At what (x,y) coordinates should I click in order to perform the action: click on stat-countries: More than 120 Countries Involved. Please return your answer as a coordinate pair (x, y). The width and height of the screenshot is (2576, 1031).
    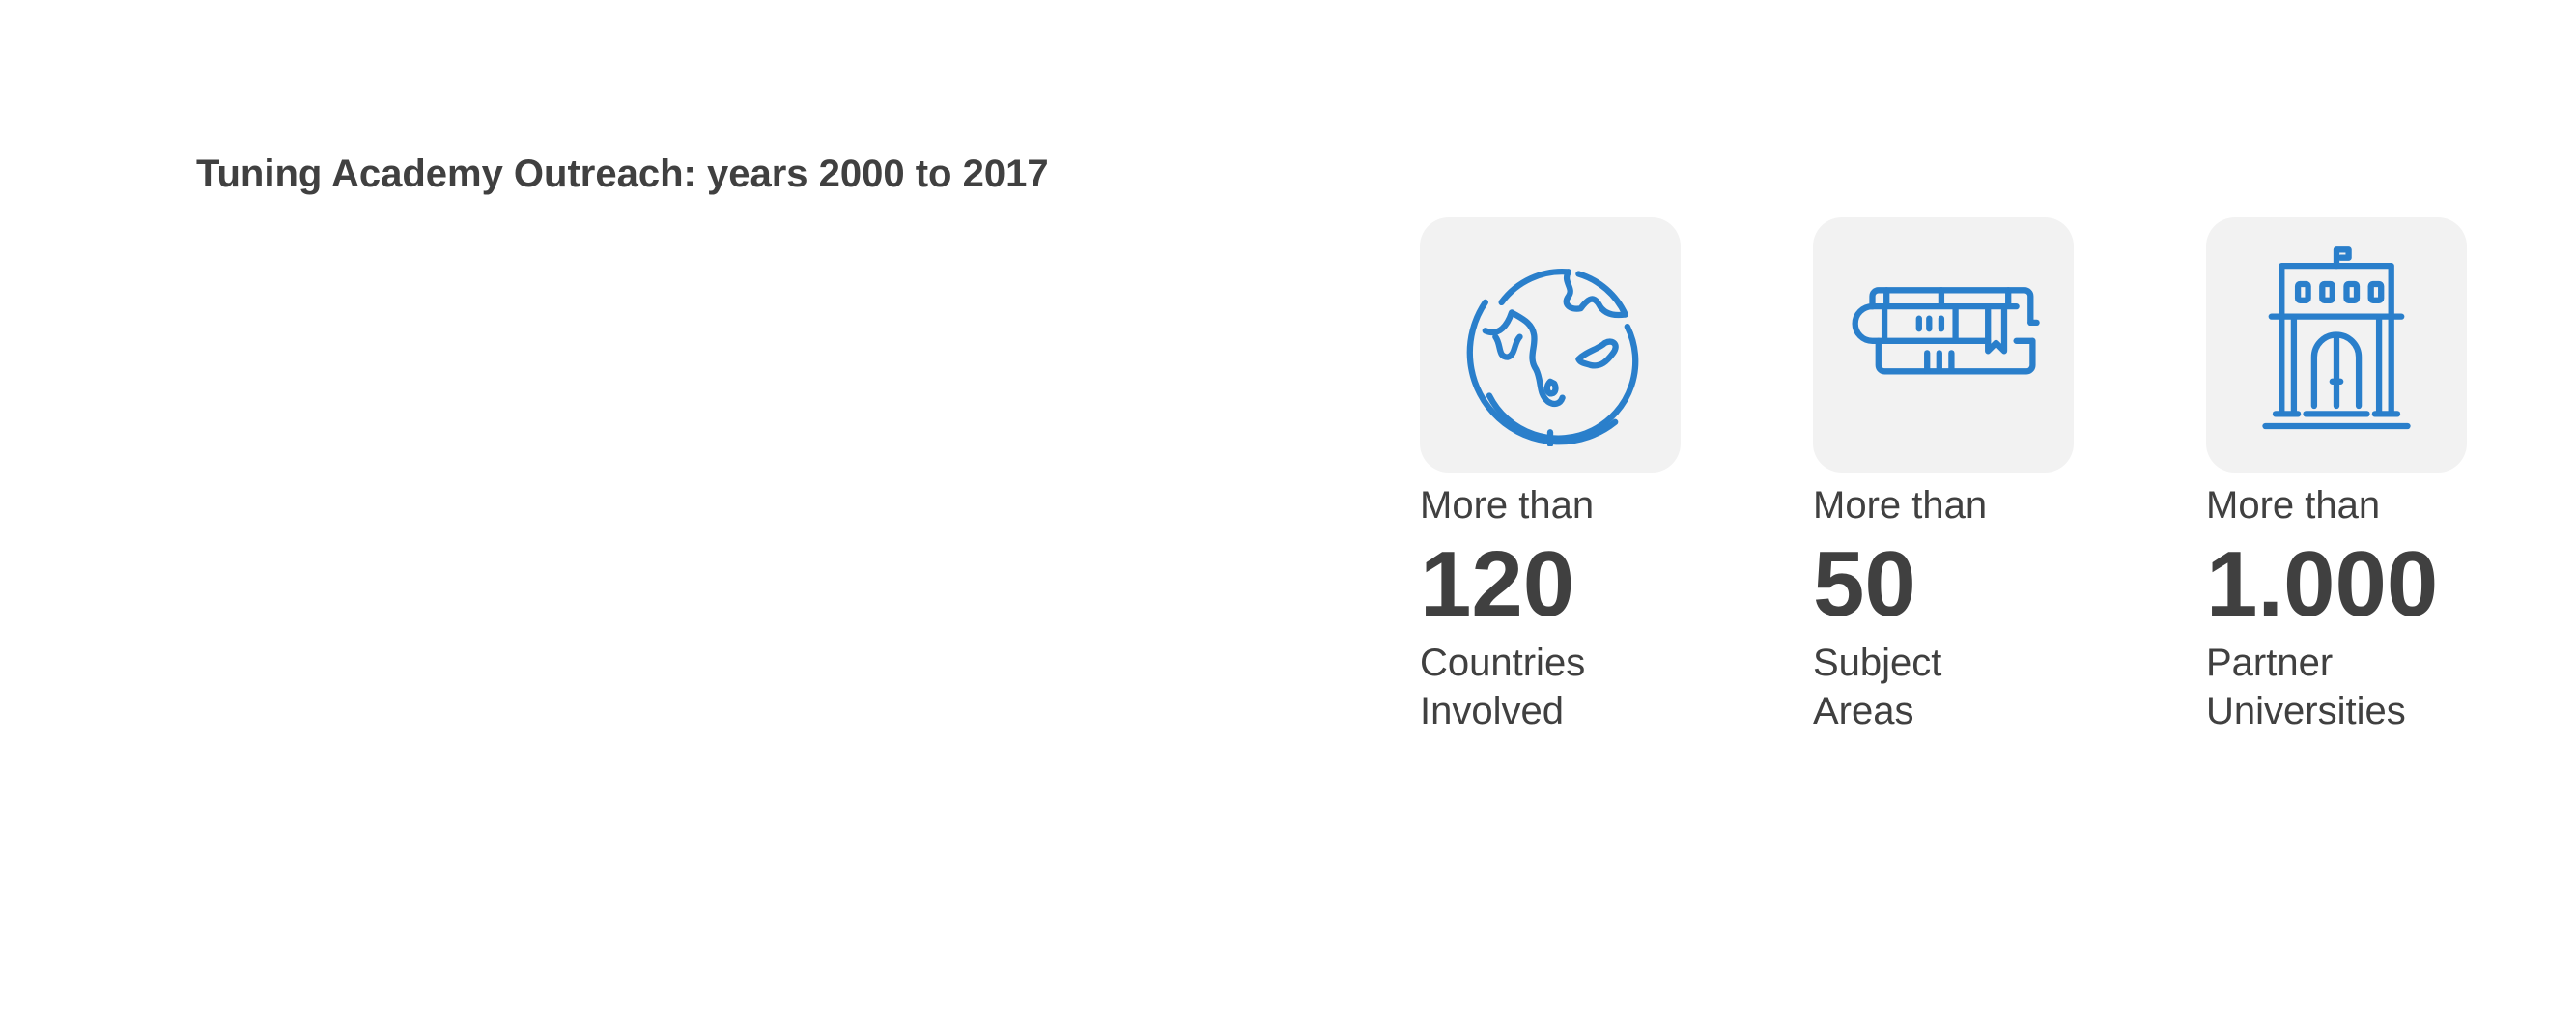
    Looking at the image, I should click on (1579, 476).